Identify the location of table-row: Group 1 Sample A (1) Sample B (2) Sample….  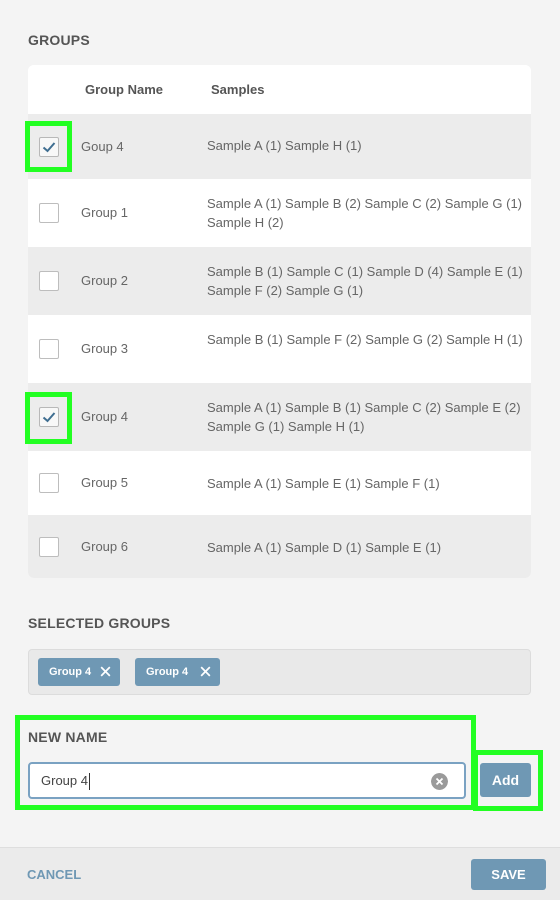
(279, 213).